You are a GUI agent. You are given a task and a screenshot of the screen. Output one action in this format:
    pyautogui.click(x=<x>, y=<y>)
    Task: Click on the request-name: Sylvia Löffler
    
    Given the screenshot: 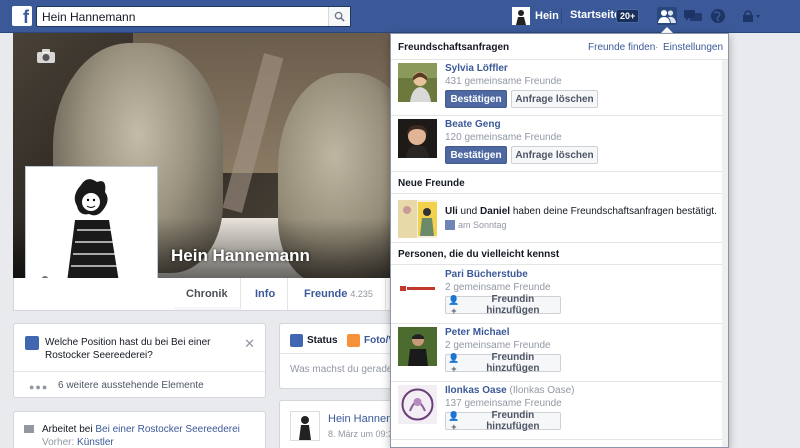 What is the action you would take?
    pyautogui.click(x=476, y=68)
    